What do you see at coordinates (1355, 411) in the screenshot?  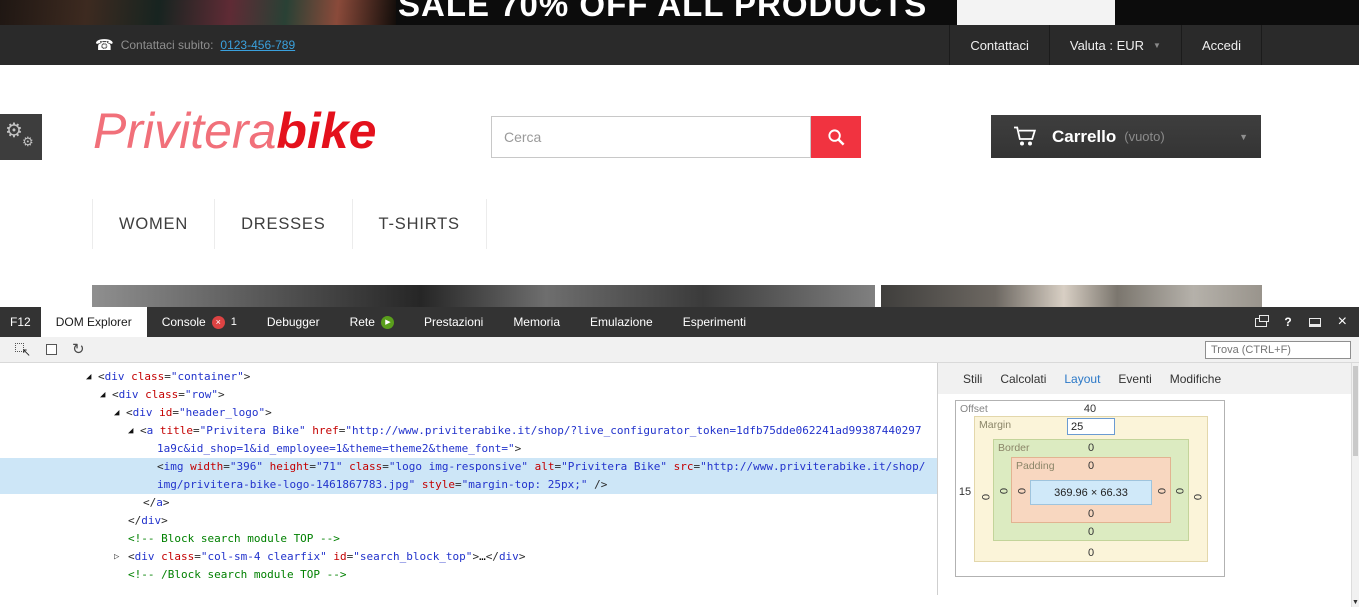 I see `scrollbar-thumb` at bounding box center [1355, 411].